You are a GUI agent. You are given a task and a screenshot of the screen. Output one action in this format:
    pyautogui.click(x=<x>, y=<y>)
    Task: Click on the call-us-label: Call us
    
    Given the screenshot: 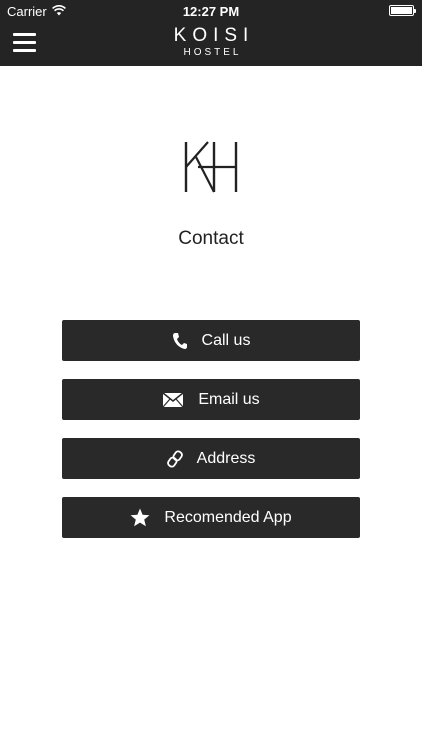 What is the action you would take?
    pyautogui.click(x=226, y=340)
    